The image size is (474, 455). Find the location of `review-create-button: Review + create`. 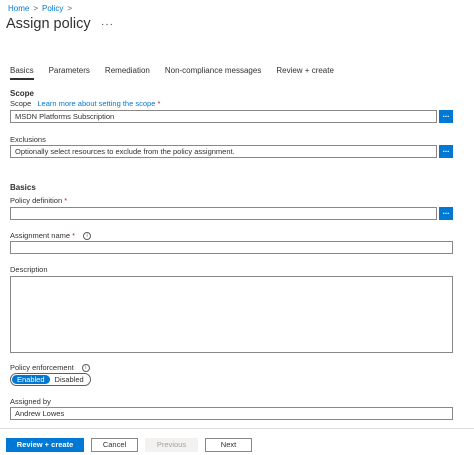

review-create-button: Review + create is located at coordinates (45, 445).